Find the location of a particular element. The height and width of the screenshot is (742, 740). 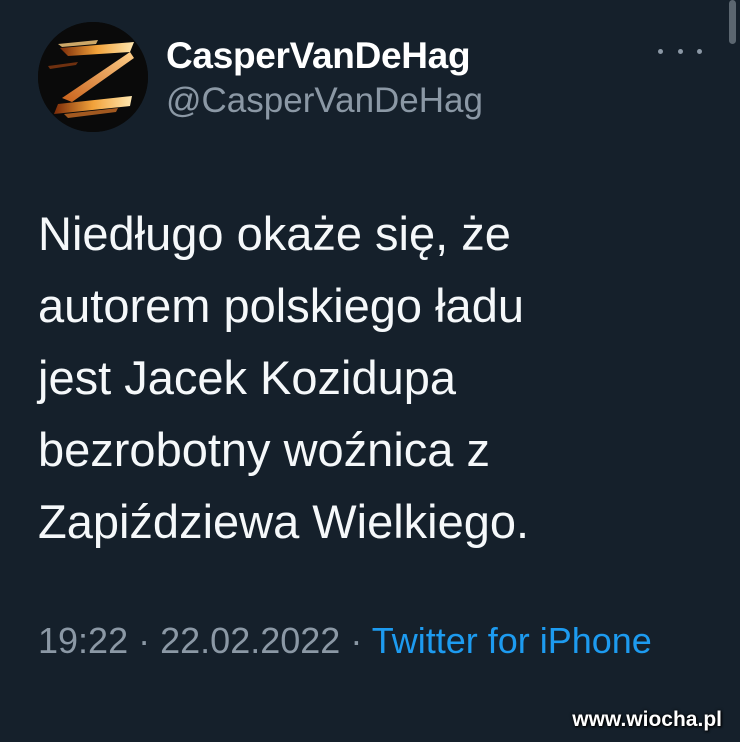

user-names: CasperVanDeHag @CasperVanDeHag is located at coordinates (324, 78).